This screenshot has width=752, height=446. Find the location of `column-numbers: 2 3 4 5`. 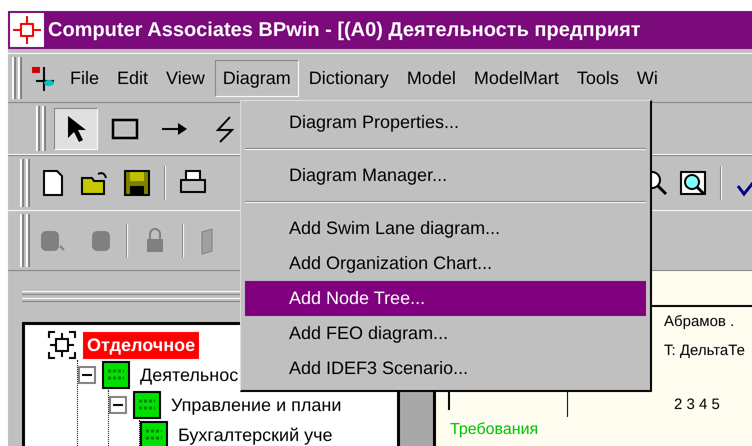

column-numbers: 2 3 4 5 is located at coordinates (697, 405).